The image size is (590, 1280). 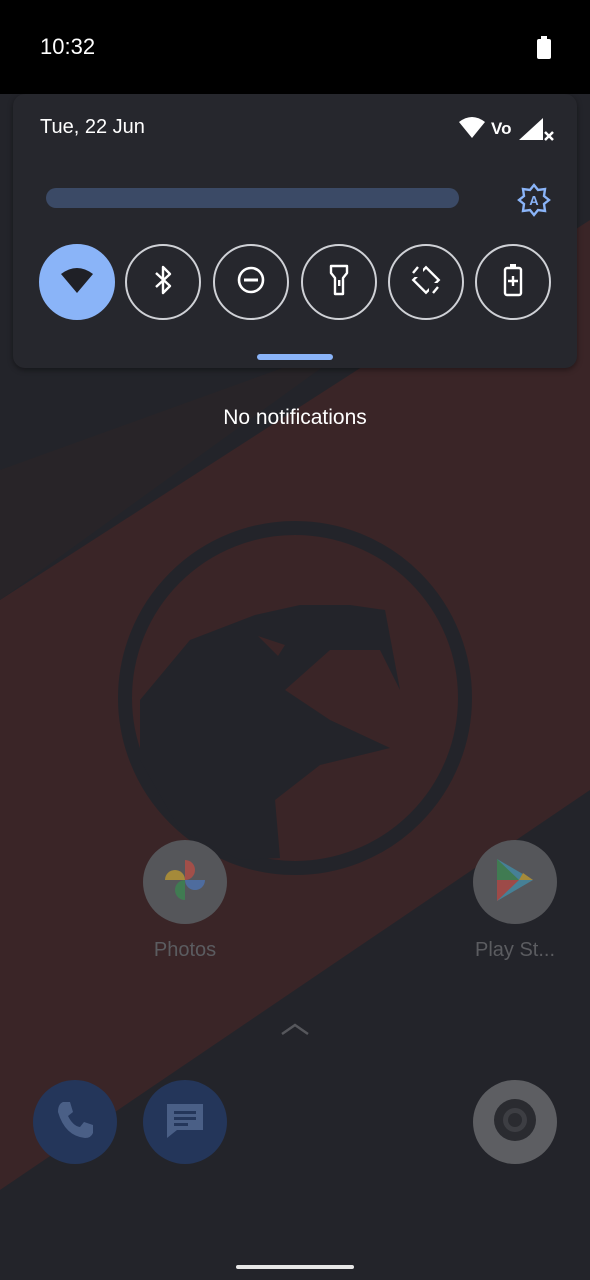 I want to click on cell-signal-icon, so click(x=536, y=129).